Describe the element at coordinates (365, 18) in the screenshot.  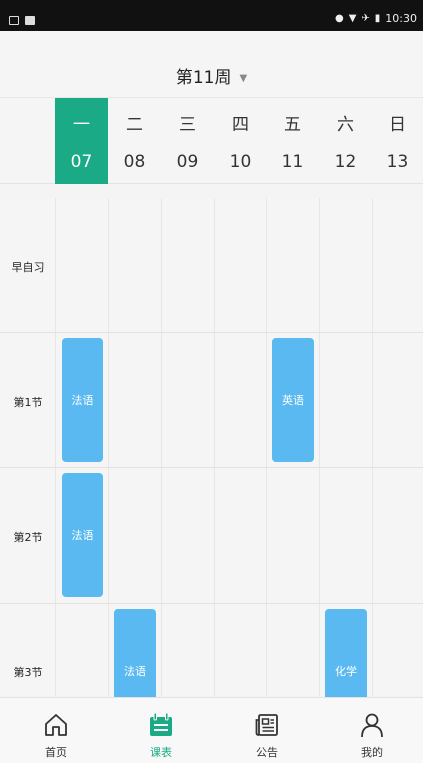
I see `airplane-icon: ✈` at that location.